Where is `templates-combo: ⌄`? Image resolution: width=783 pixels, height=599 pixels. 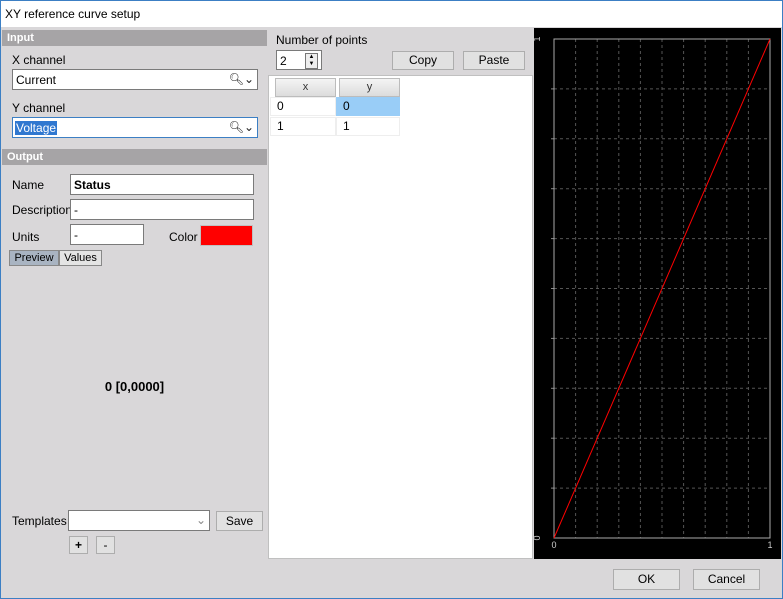
templates-combo: ⌄ is located at coordinates (139, 520).